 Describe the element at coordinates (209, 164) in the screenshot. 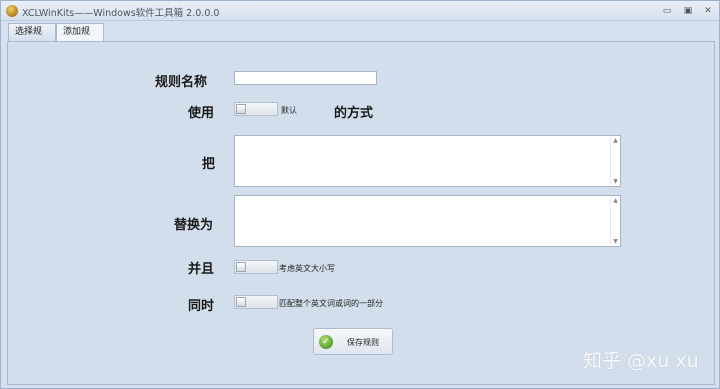

I see `replace-from-label: 把` at that location.